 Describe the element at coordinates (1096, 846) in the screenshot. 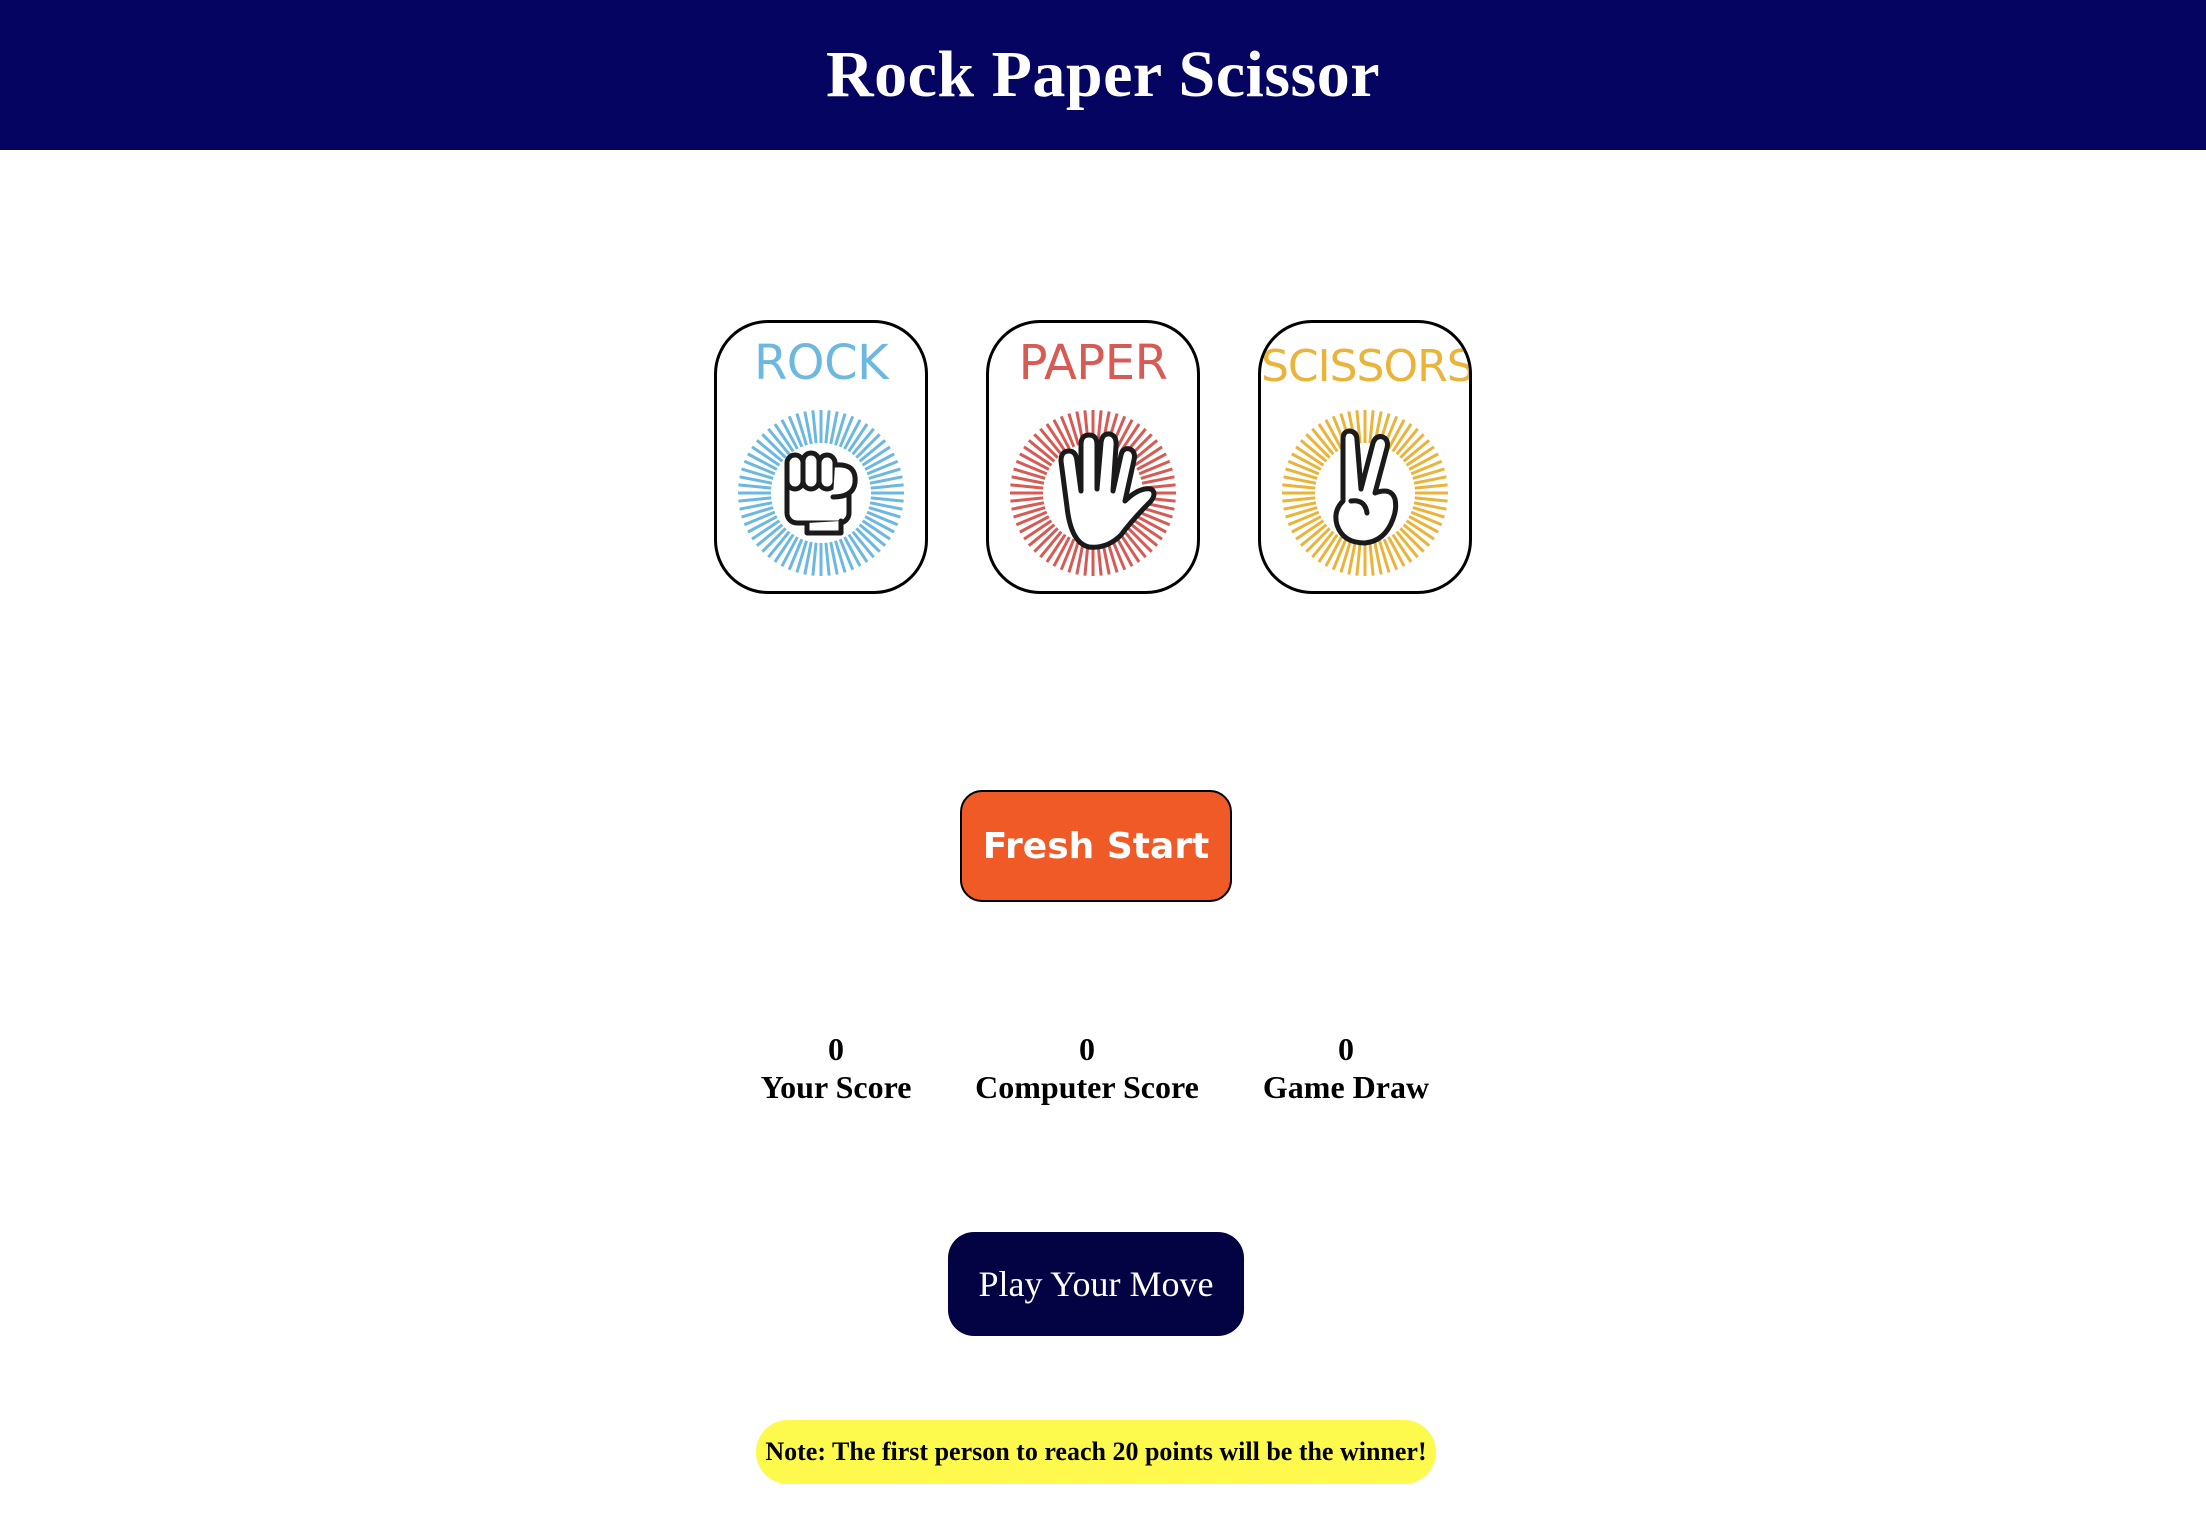

I see `fresh-start-button: Fresh Start` at that location.